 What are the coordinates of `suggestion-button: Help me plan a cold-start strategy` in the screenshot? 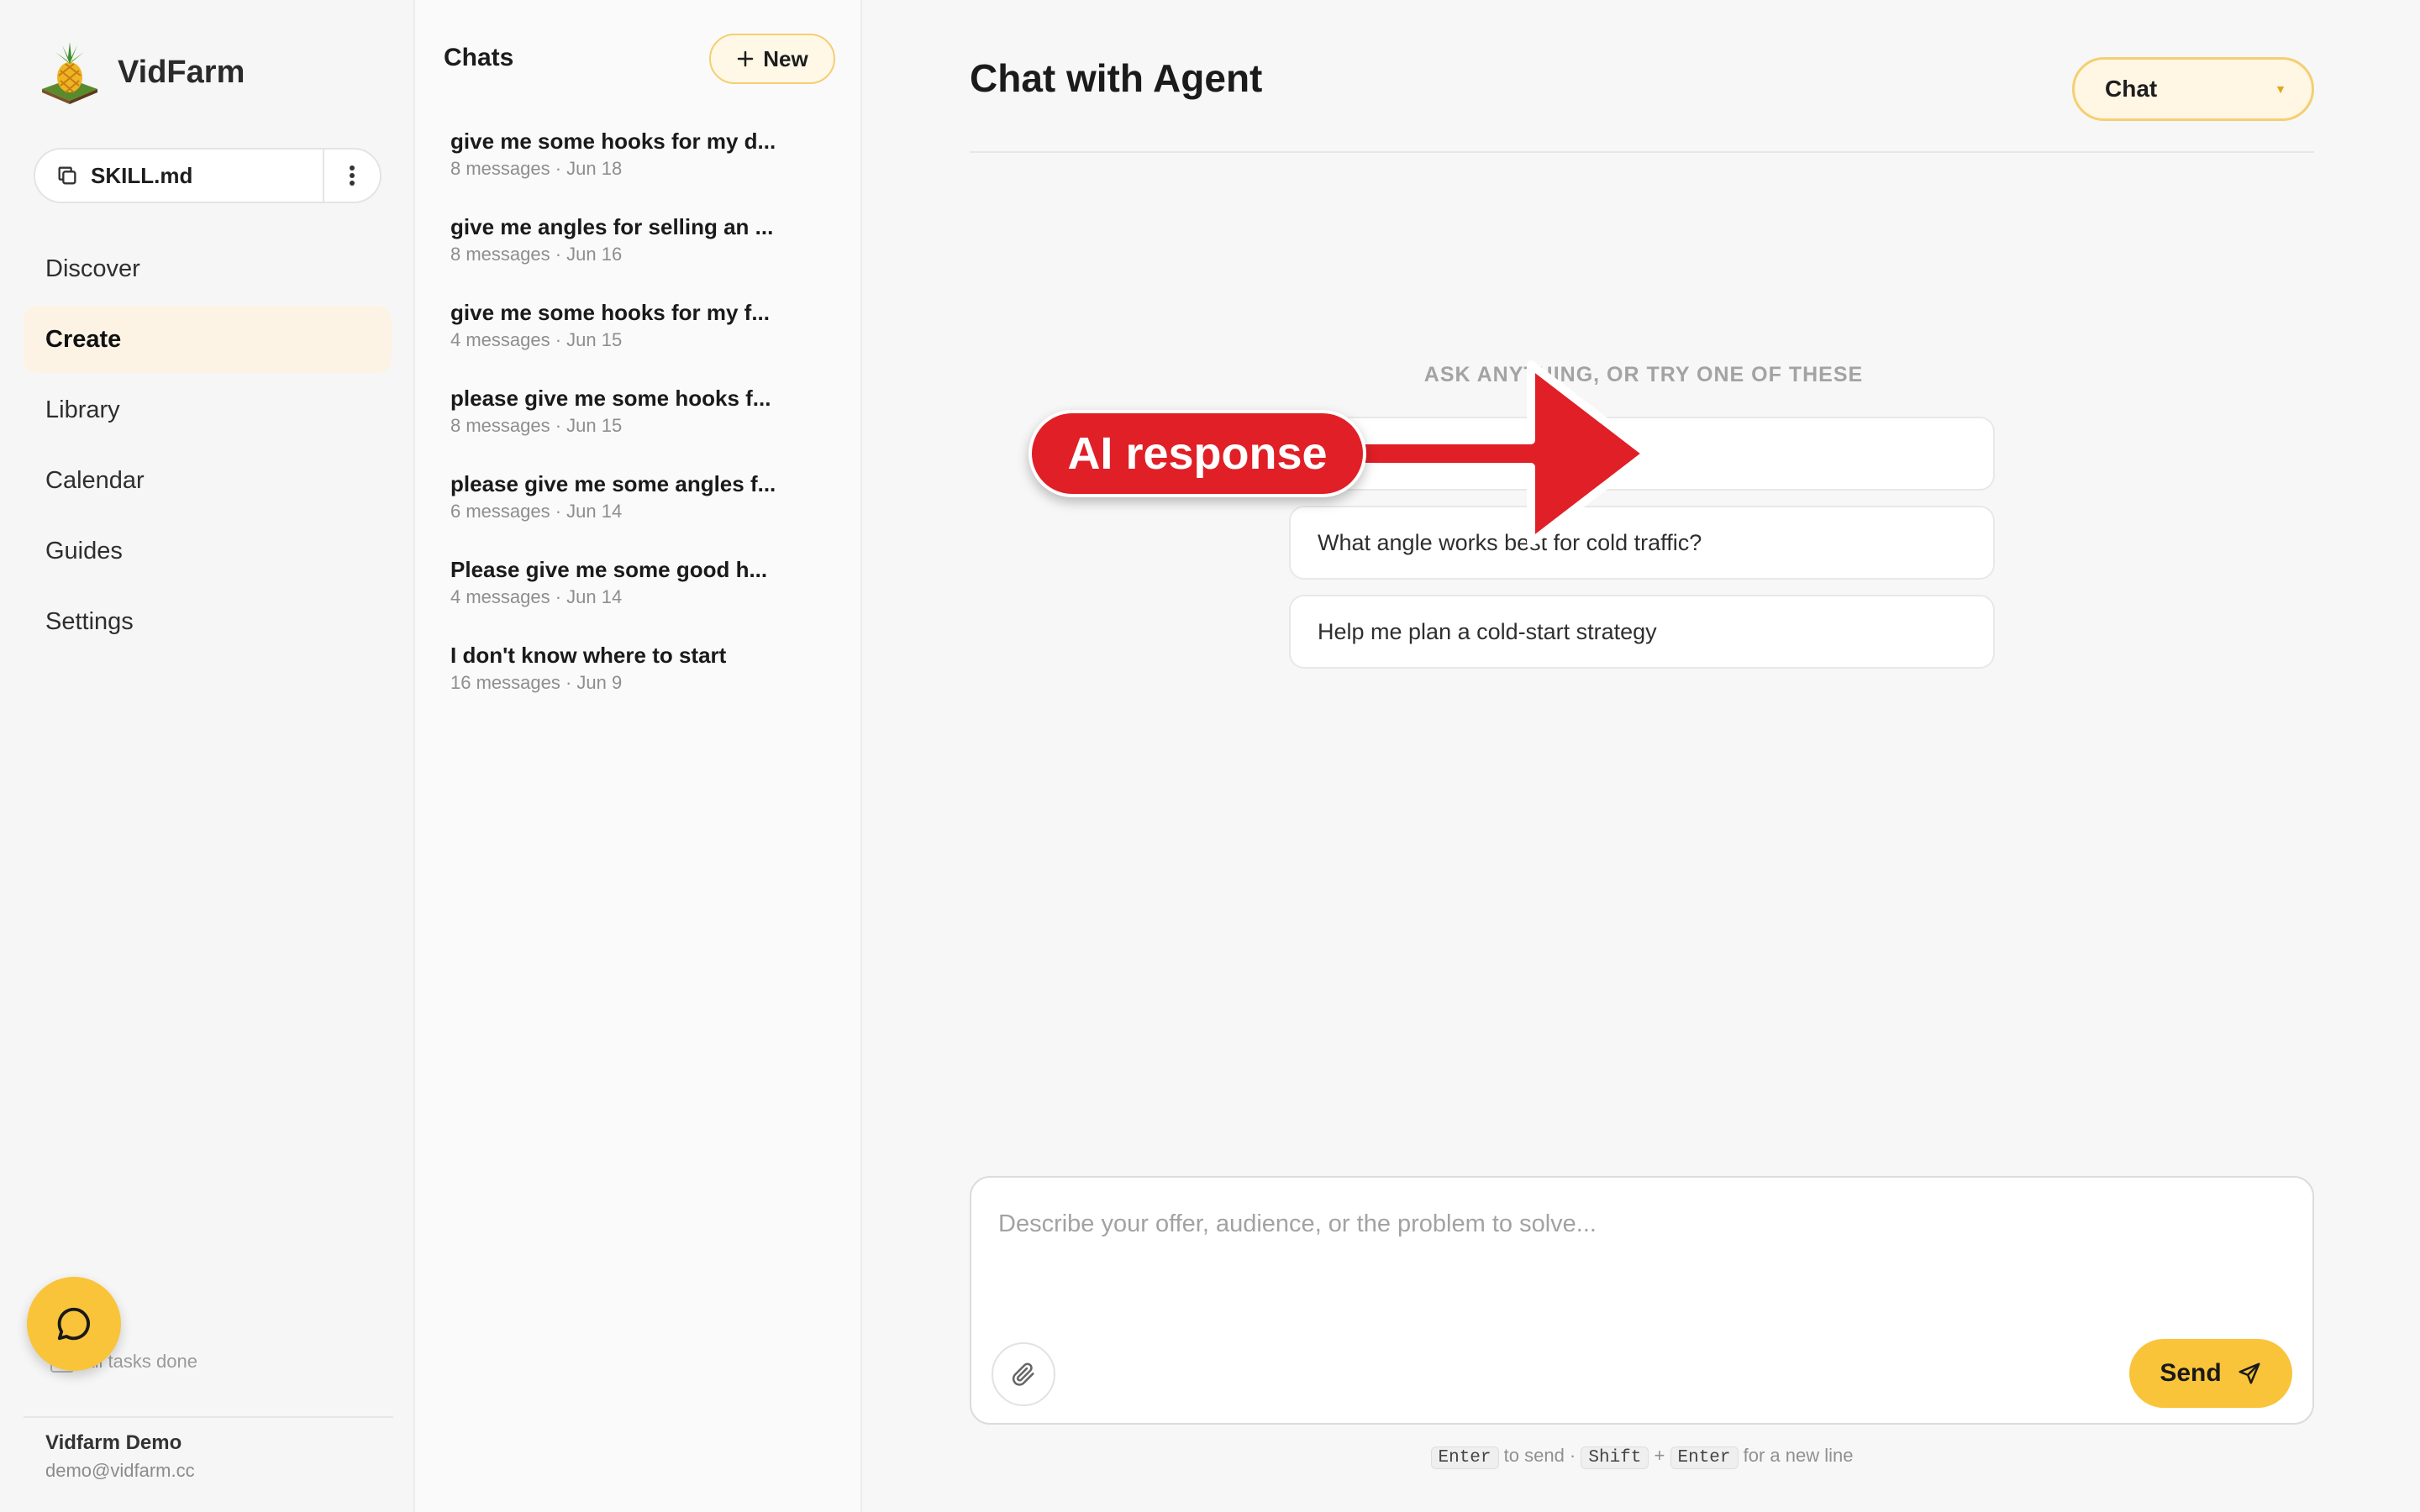 It's located at (1642, 632).